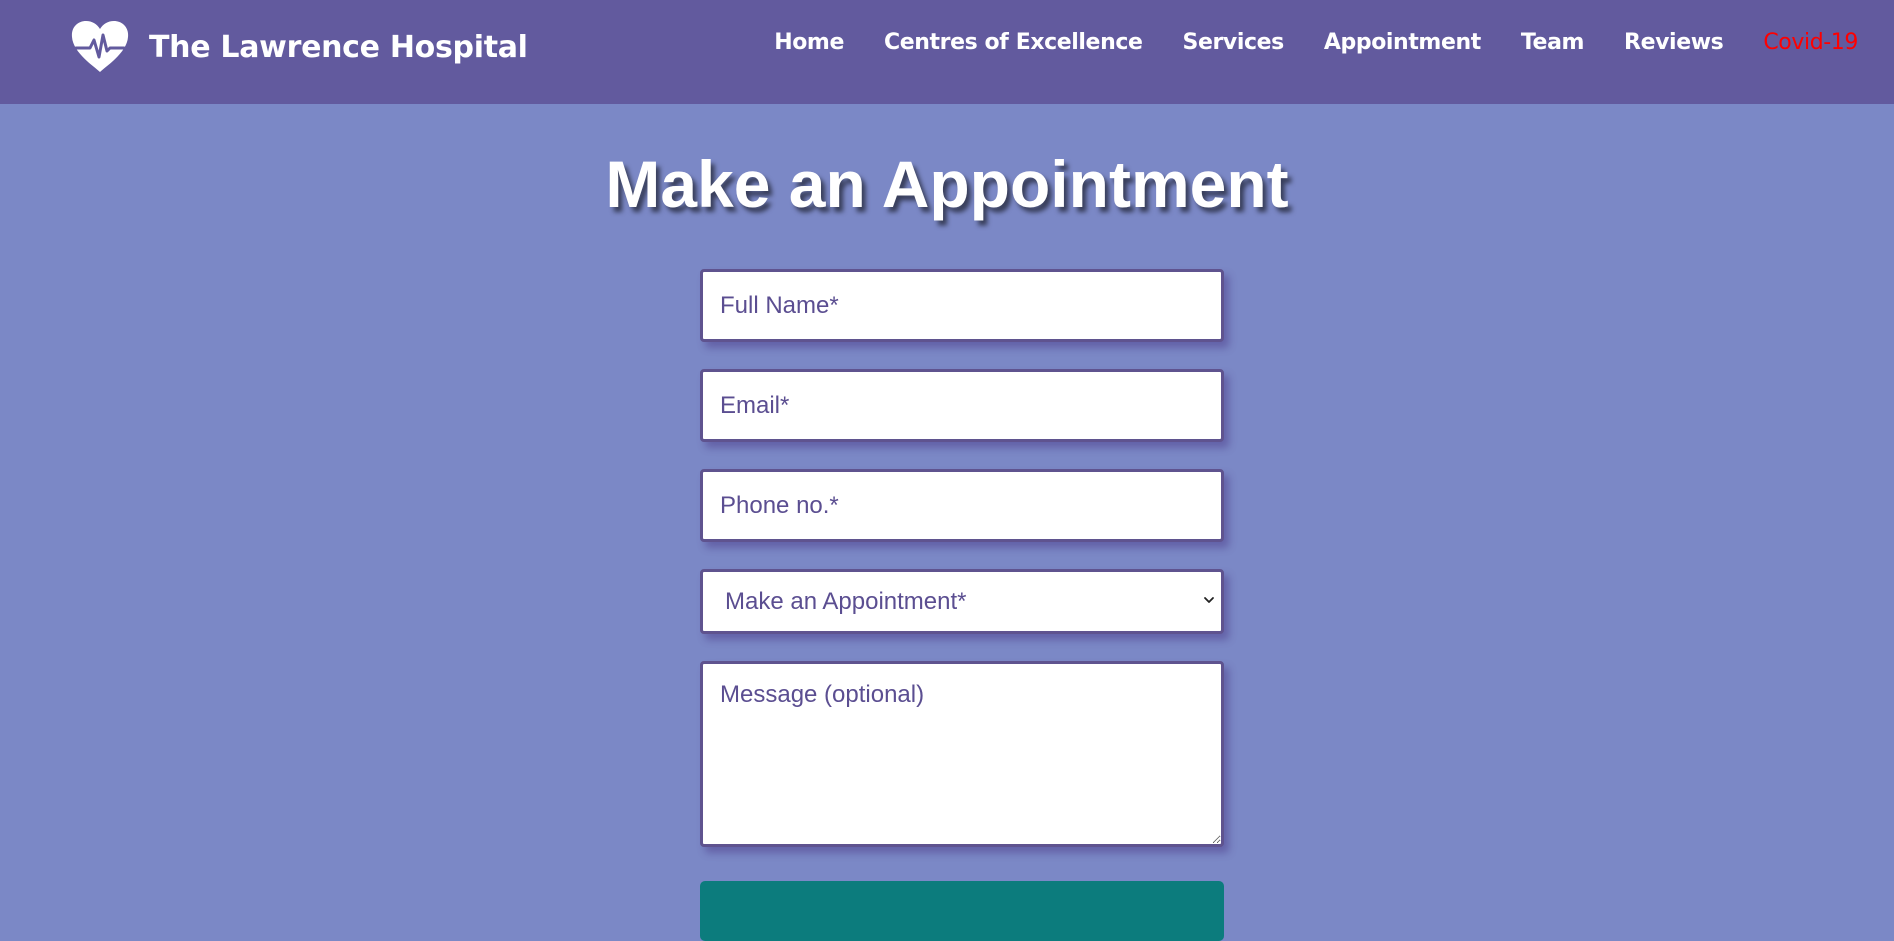 The width and height of the screenshot is (1894, 941). I want to click on brand-link: The Lawrence Hospital, so click(299, 47).